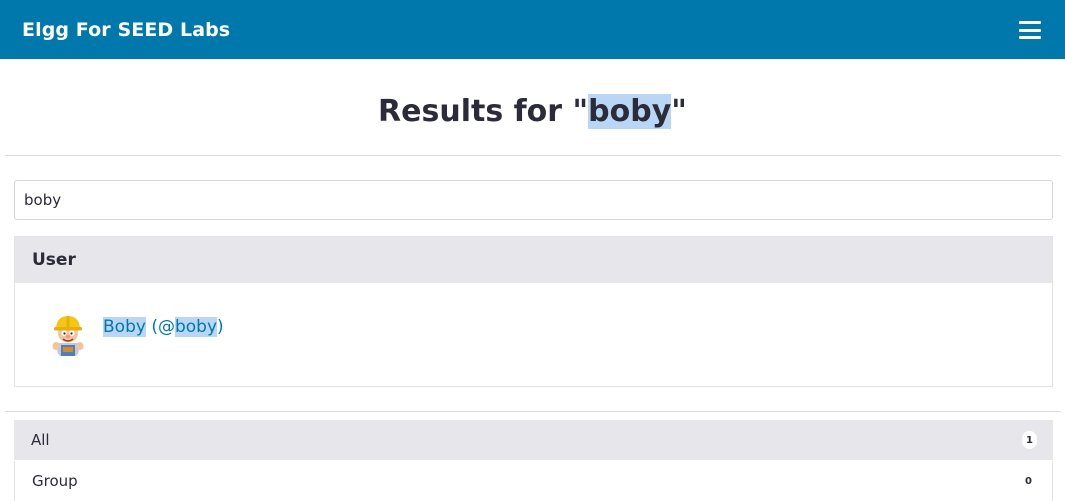 This screenshot has height=501, width=1065. Describe the element at coordinates (533, 481) in the screenshot. I see `filter-item-group: Group 0` at that location.